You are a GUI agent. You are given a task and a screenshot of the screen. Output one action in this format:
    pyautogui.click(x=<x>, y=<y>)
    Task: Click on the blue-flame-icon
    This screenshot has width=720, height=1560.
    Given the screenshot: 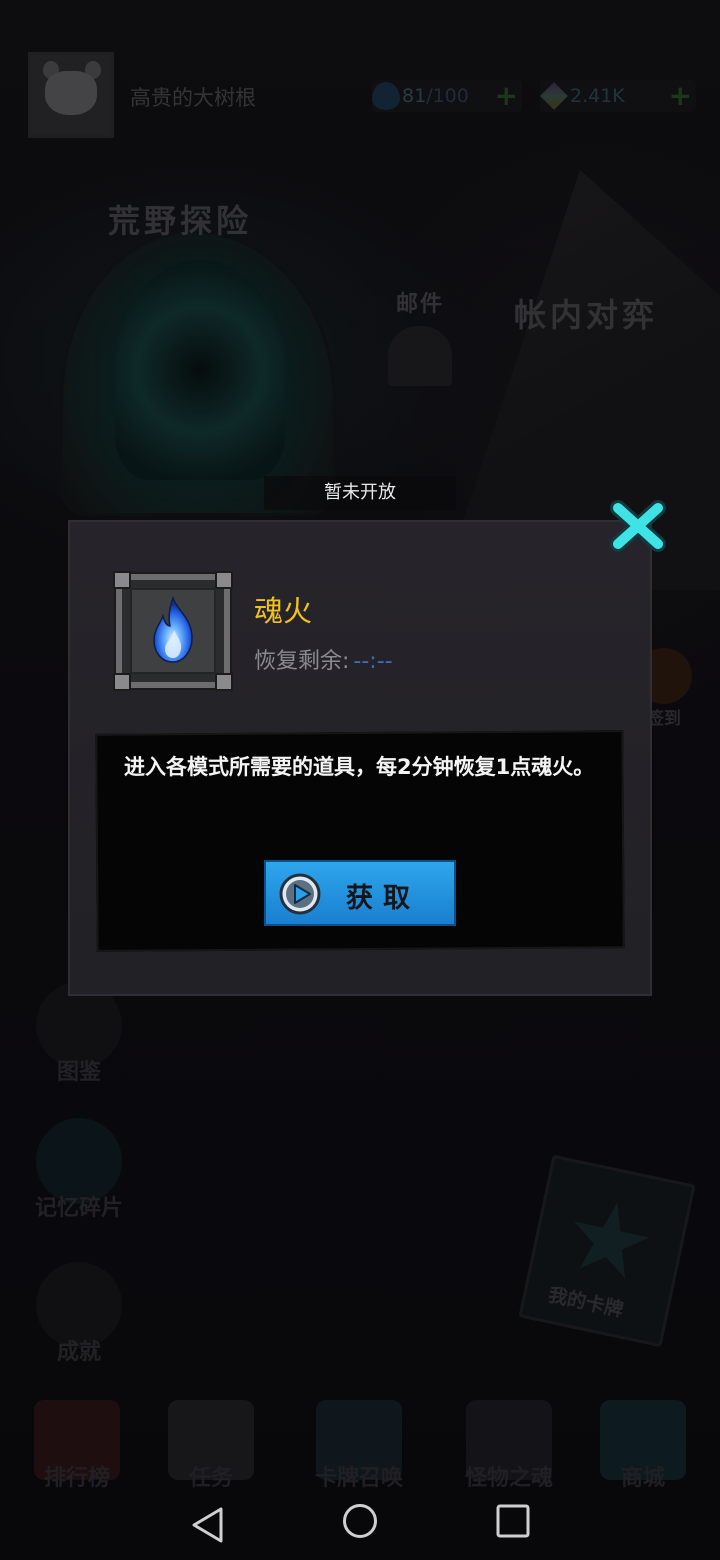 What is the action you would take?
    pyautogui.click(x=173, y=629)
    